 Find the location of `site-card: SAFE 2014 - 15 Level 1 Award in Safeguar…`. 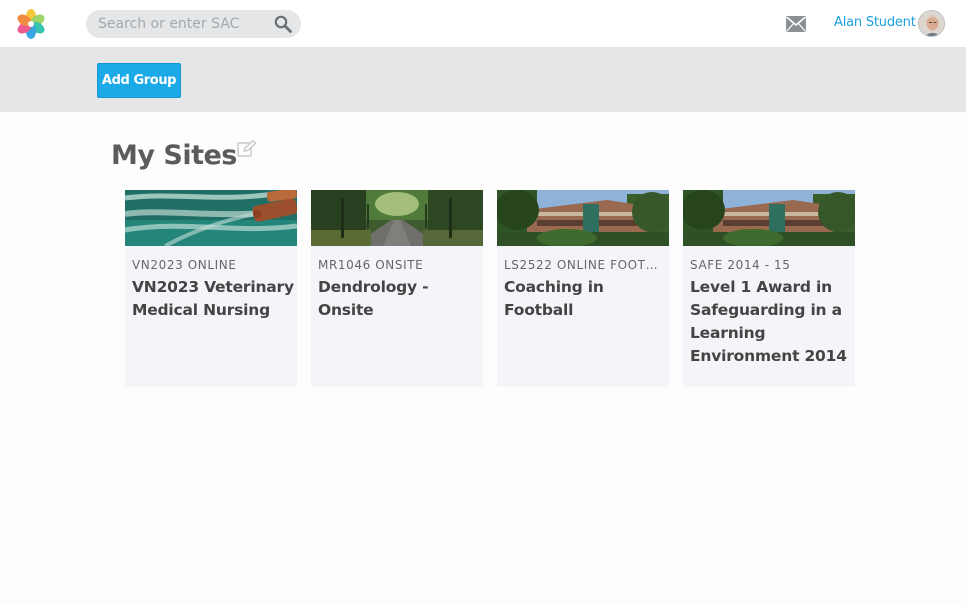

site-card: SAFE 2014 - 15 Level 1 Award in Safeguar… is located at coordinates (769, 288).